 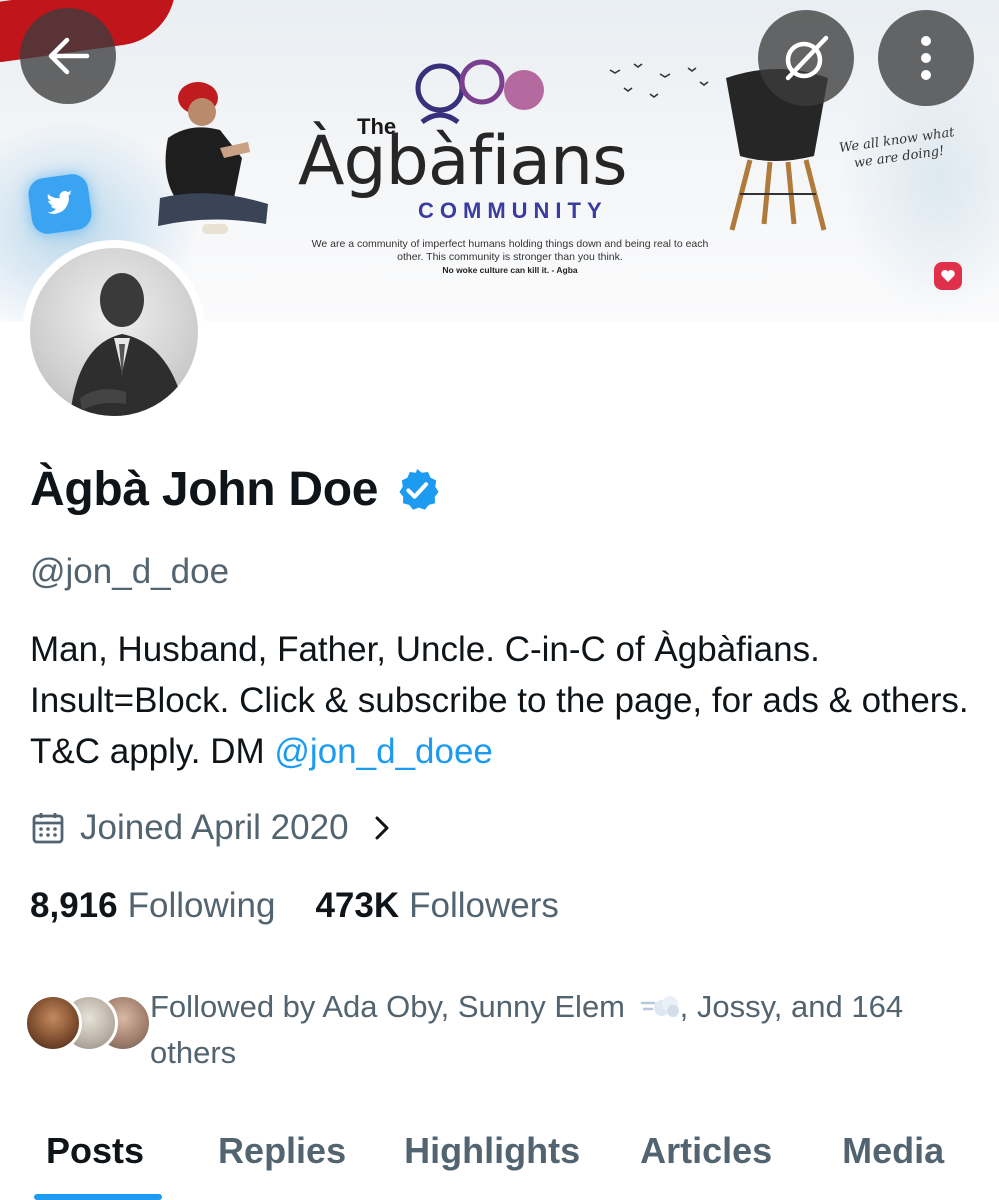 What do you see at coordinates (484, 905) in the screenshot?
I see `followers-label: Followers` at bounding box center [484, 905].